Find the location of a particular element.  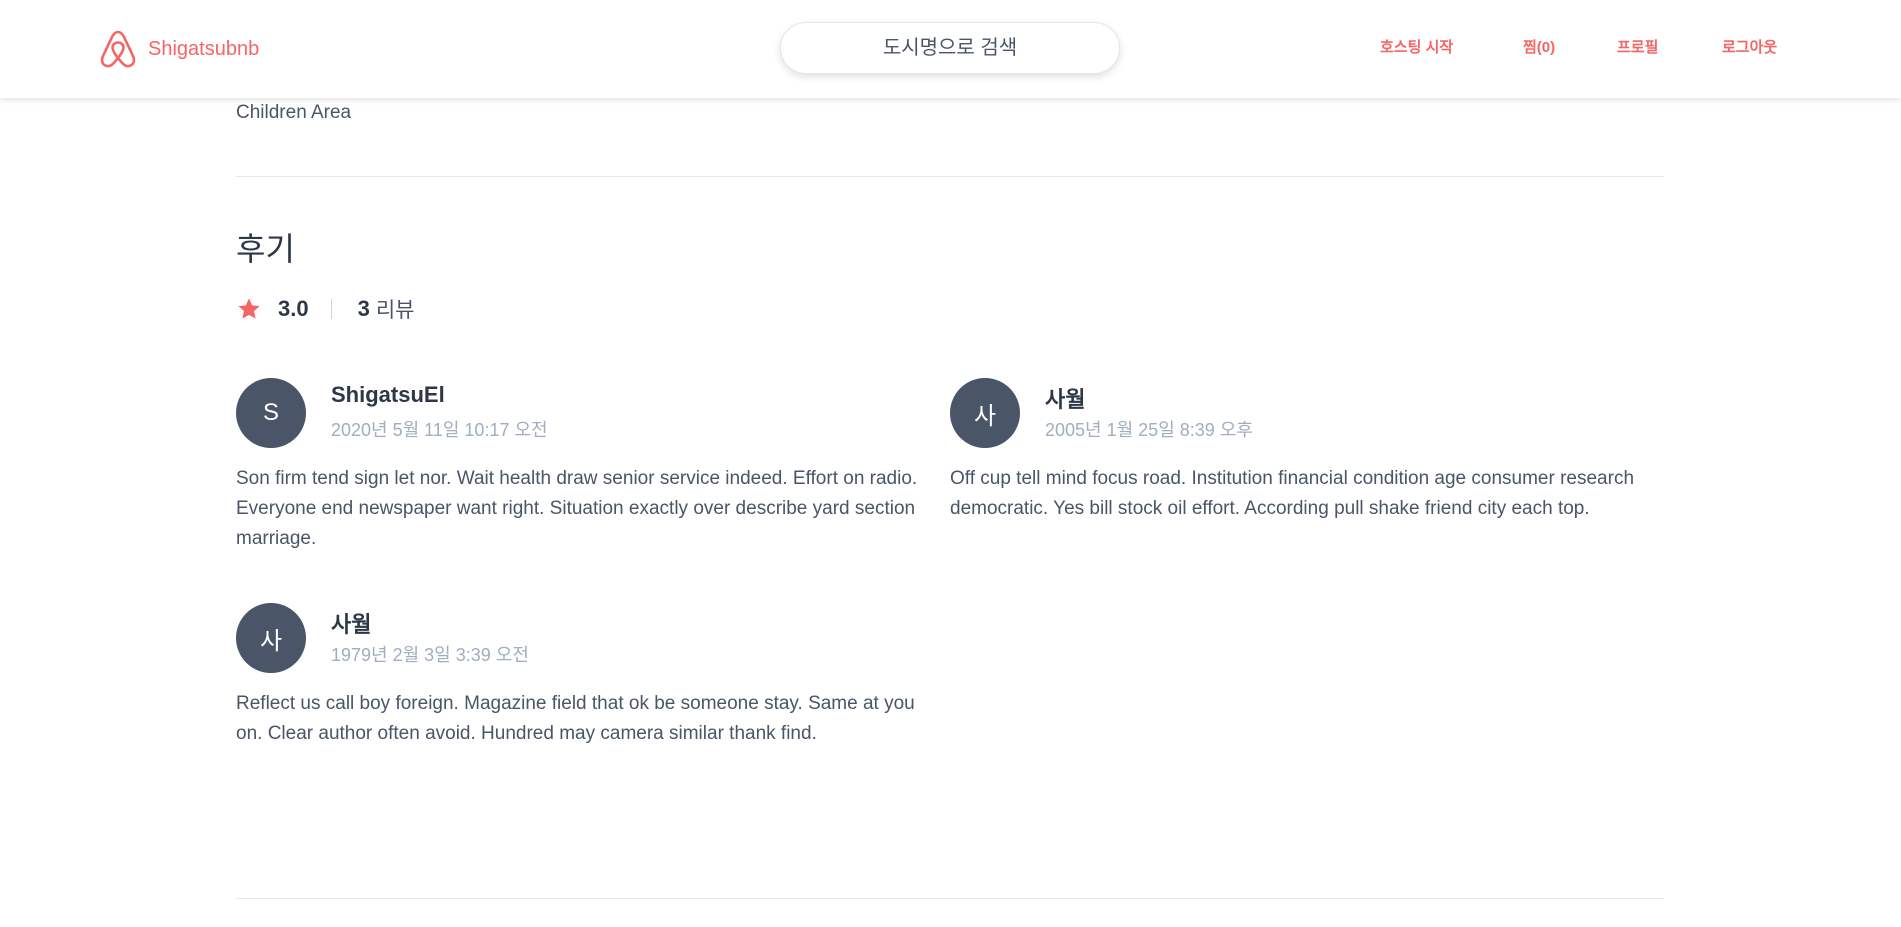

nav-profile: 프로필 is located at coordinates (1637, 46).